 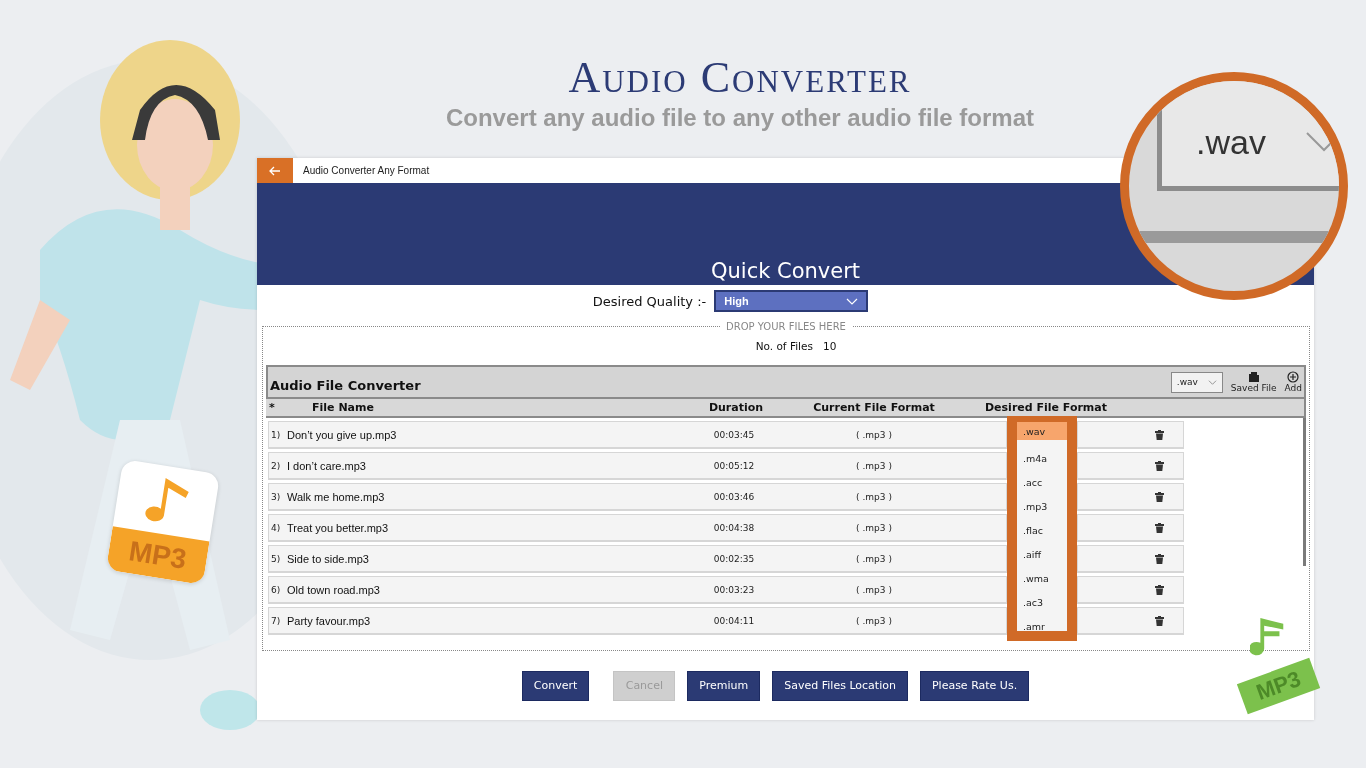 What do you see at coordinates (276, 496) in the screenshot?
I see `row-number: 3)` at bounding box center [276, 496].